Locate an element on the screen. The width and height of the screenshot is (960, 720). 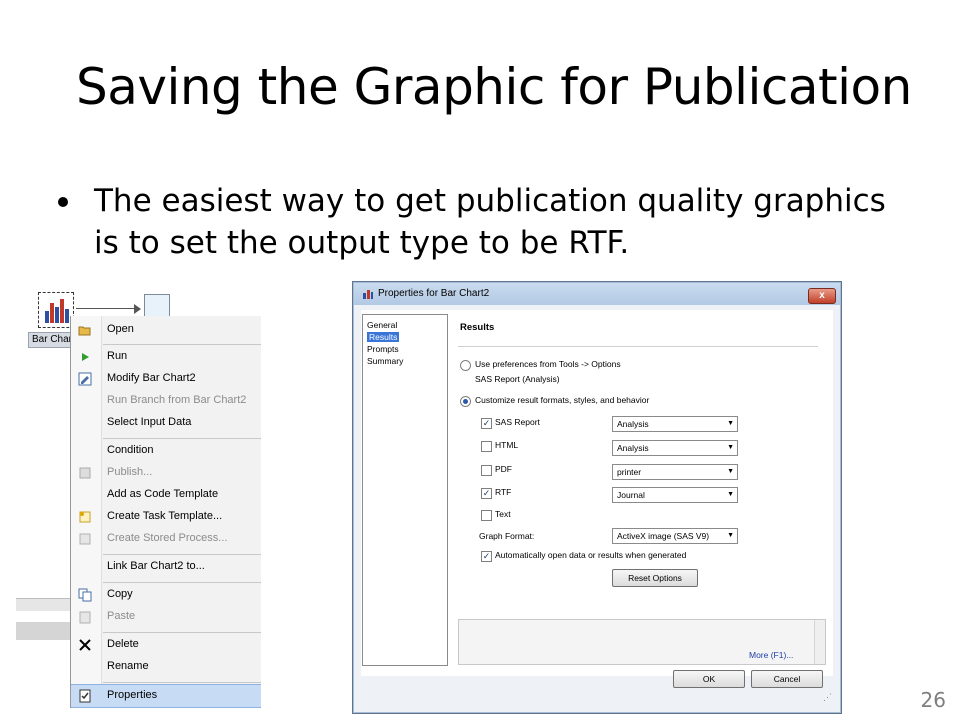
rtf-label: RTF is located at coordinates (503, 492).